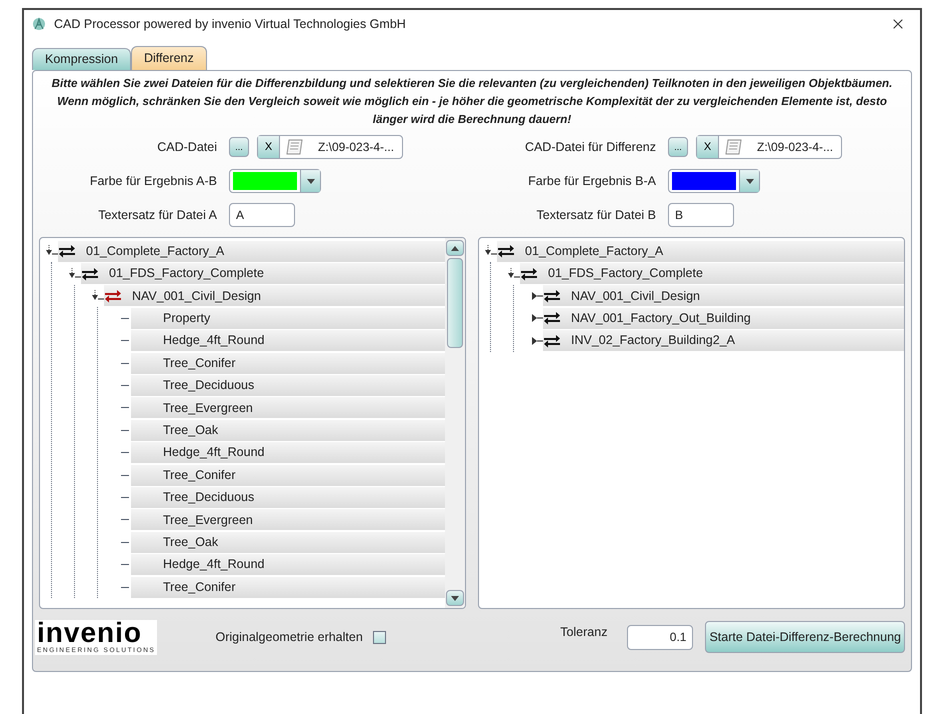  Describe the element at coordinates (186, 318) in the screenshot. I see `tree-node-label: Property` at that location.